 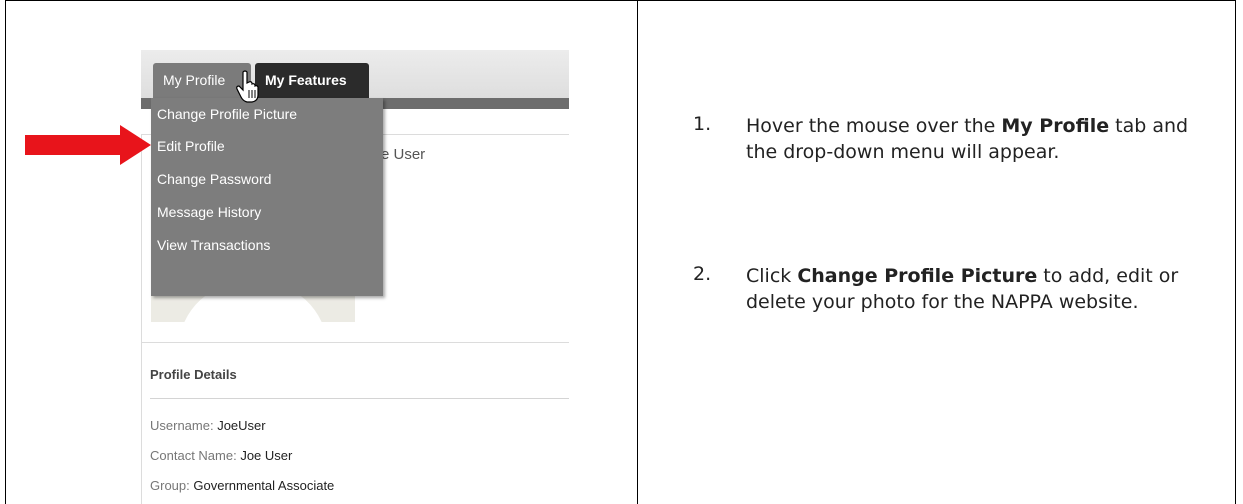 I want to click on step-text-part: Hover the mouse over the, so click(x=874, y=126).